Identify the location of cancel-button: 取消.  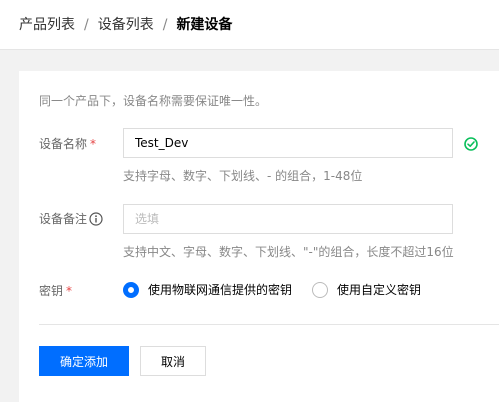
(173, 361).